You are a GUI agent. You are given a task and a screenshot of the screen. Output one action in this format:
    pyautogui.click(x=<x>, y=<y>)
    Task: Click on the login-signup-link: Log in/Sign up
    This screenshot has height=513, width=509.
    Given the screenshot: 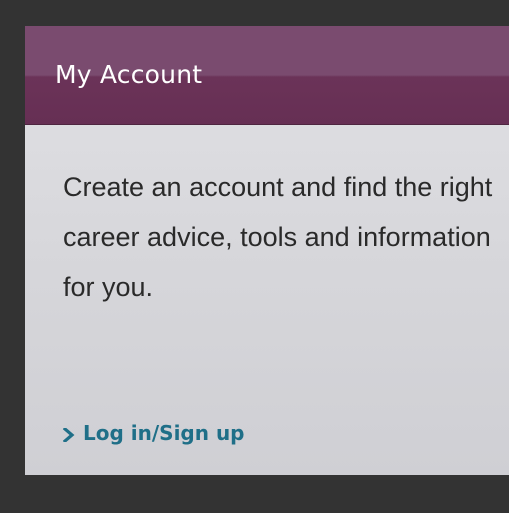 What is the action you would take?
    pyautogui.click(x=153, y=433)
    